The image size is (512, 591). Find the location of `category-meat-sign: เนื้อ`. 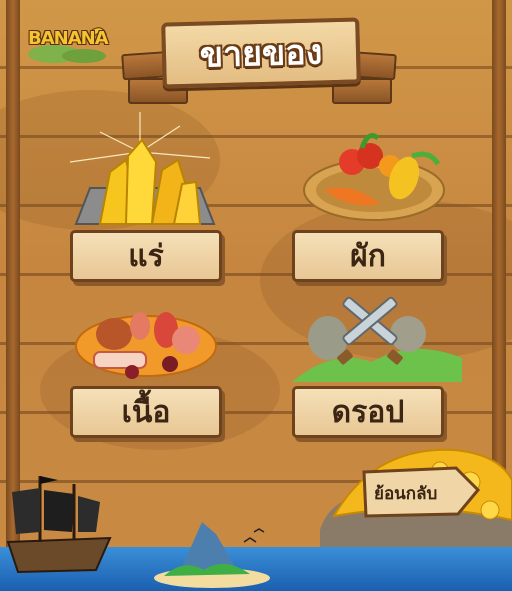

category-meat-sign: เนื้อ is located at coordinates (146, 412).